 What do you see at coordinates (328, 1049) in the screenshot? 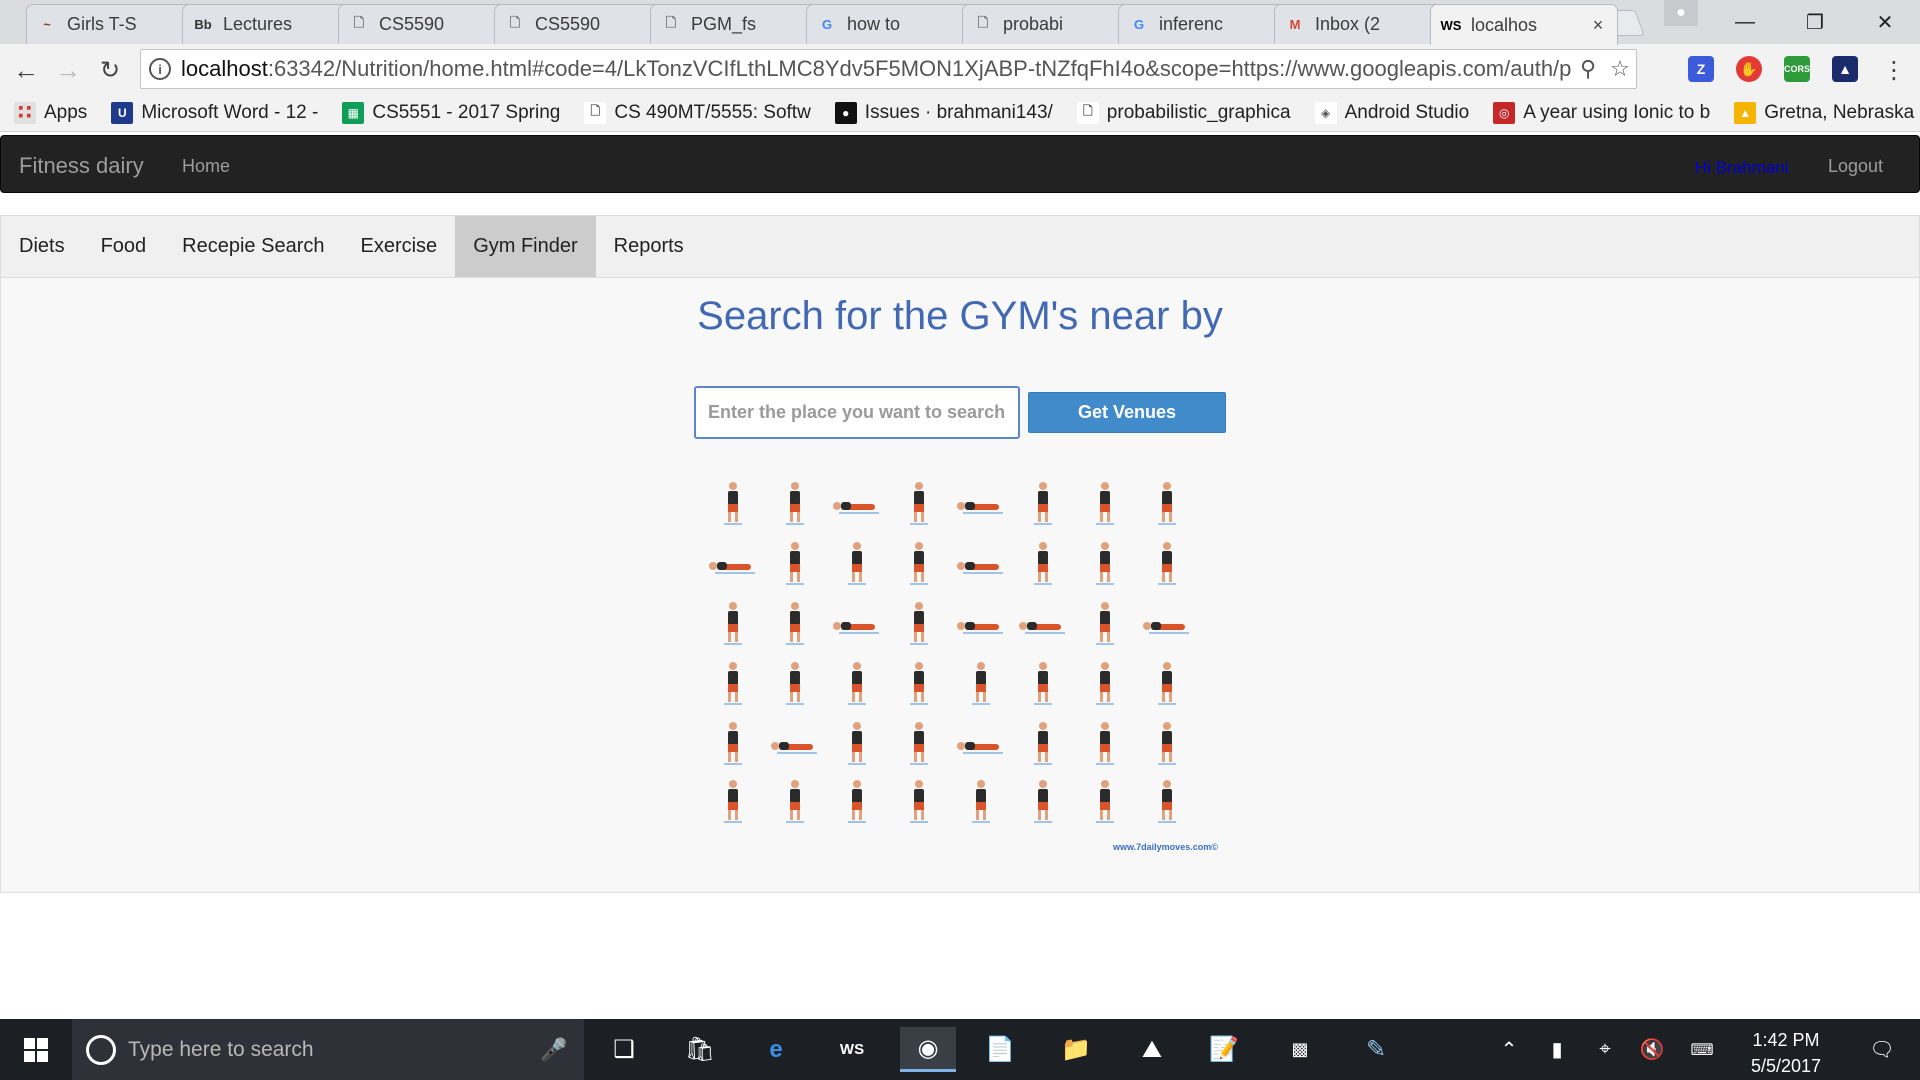
I see `taskbar-search-box: Type here to search 🎤` at bounding box center [328, 1049].